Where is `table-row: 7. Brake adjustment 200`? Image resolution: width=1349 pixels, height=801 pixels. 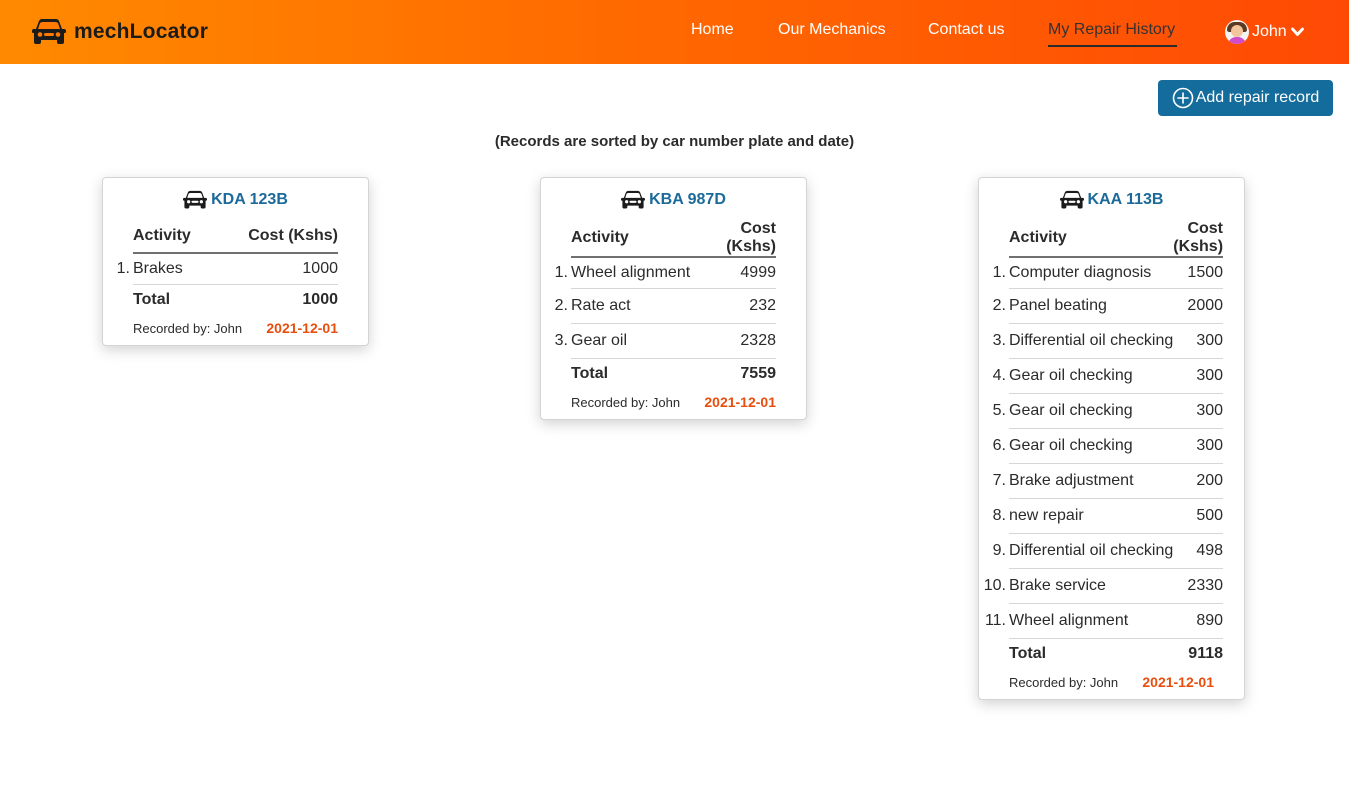
table-row: 7. Brake adjustment 200 is located at coordinates (1108, 480).